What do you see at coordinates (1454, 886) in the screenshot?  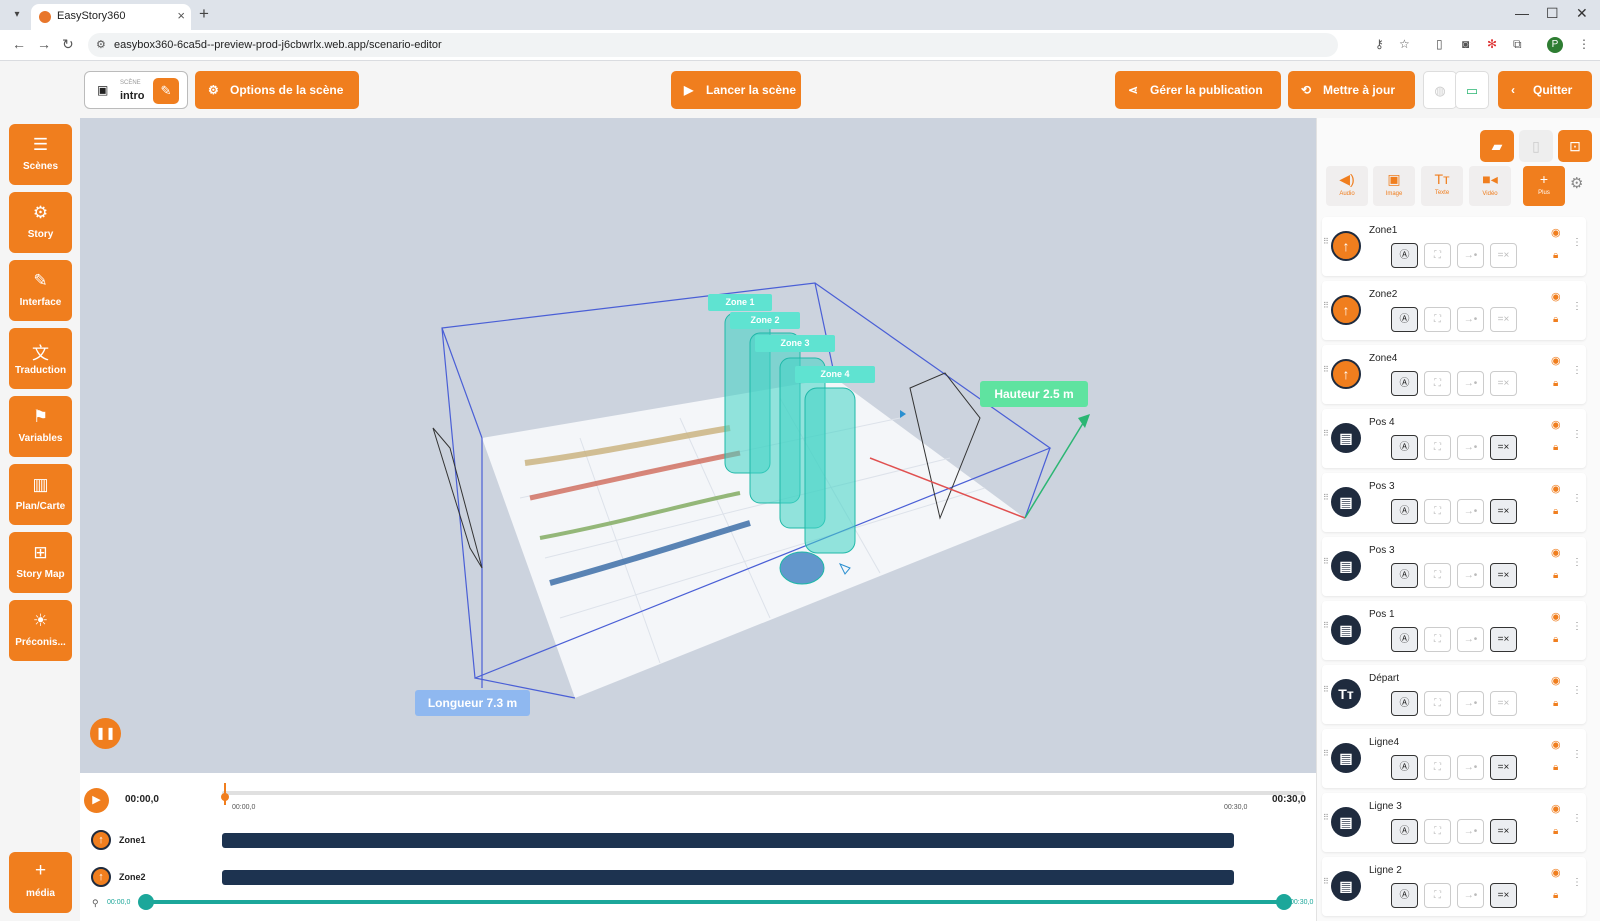 I see `list-item: ⠿ ▤ Ligne 2 Ⓐ ⛶ →• =× ◉ 🔒︎ ⋮` at bounding box center [1454, 886].